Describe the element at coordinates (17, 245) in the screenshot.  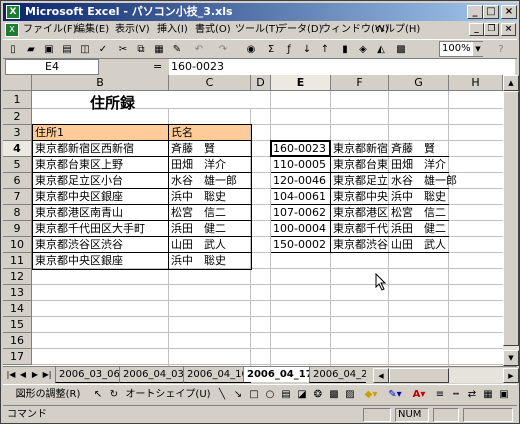
I see `row-header: 10` at that location.